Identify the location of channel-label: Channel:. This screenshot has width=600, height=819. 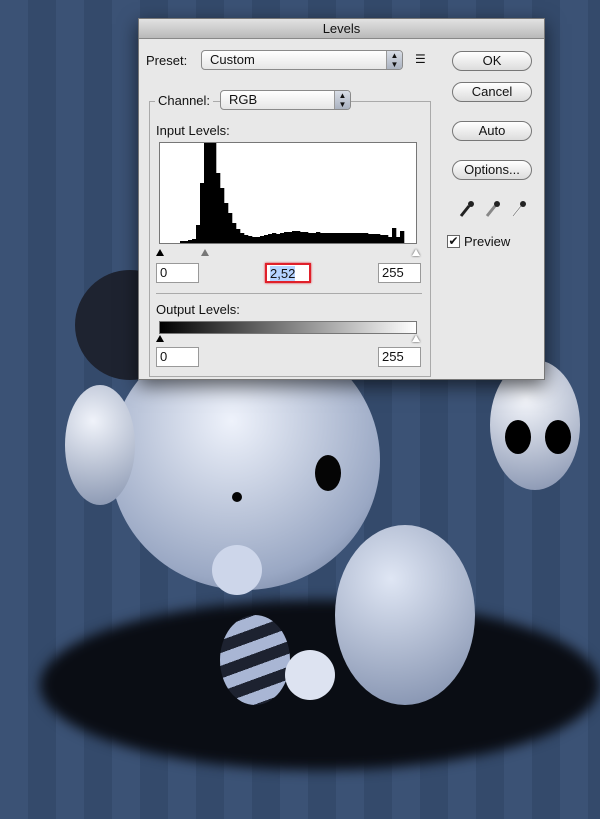
(184, 100).